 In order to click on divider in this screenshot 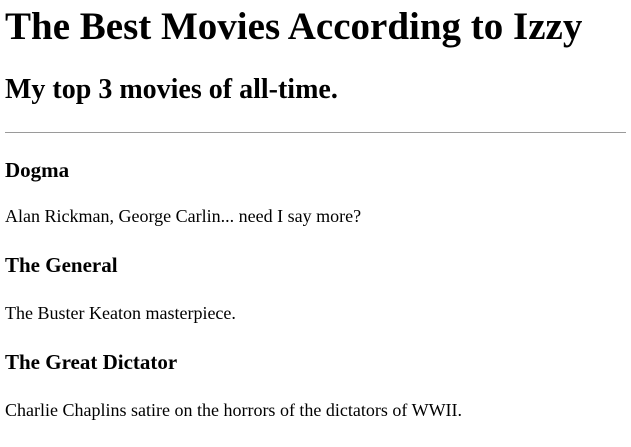, I will do `click(315, 132)`.